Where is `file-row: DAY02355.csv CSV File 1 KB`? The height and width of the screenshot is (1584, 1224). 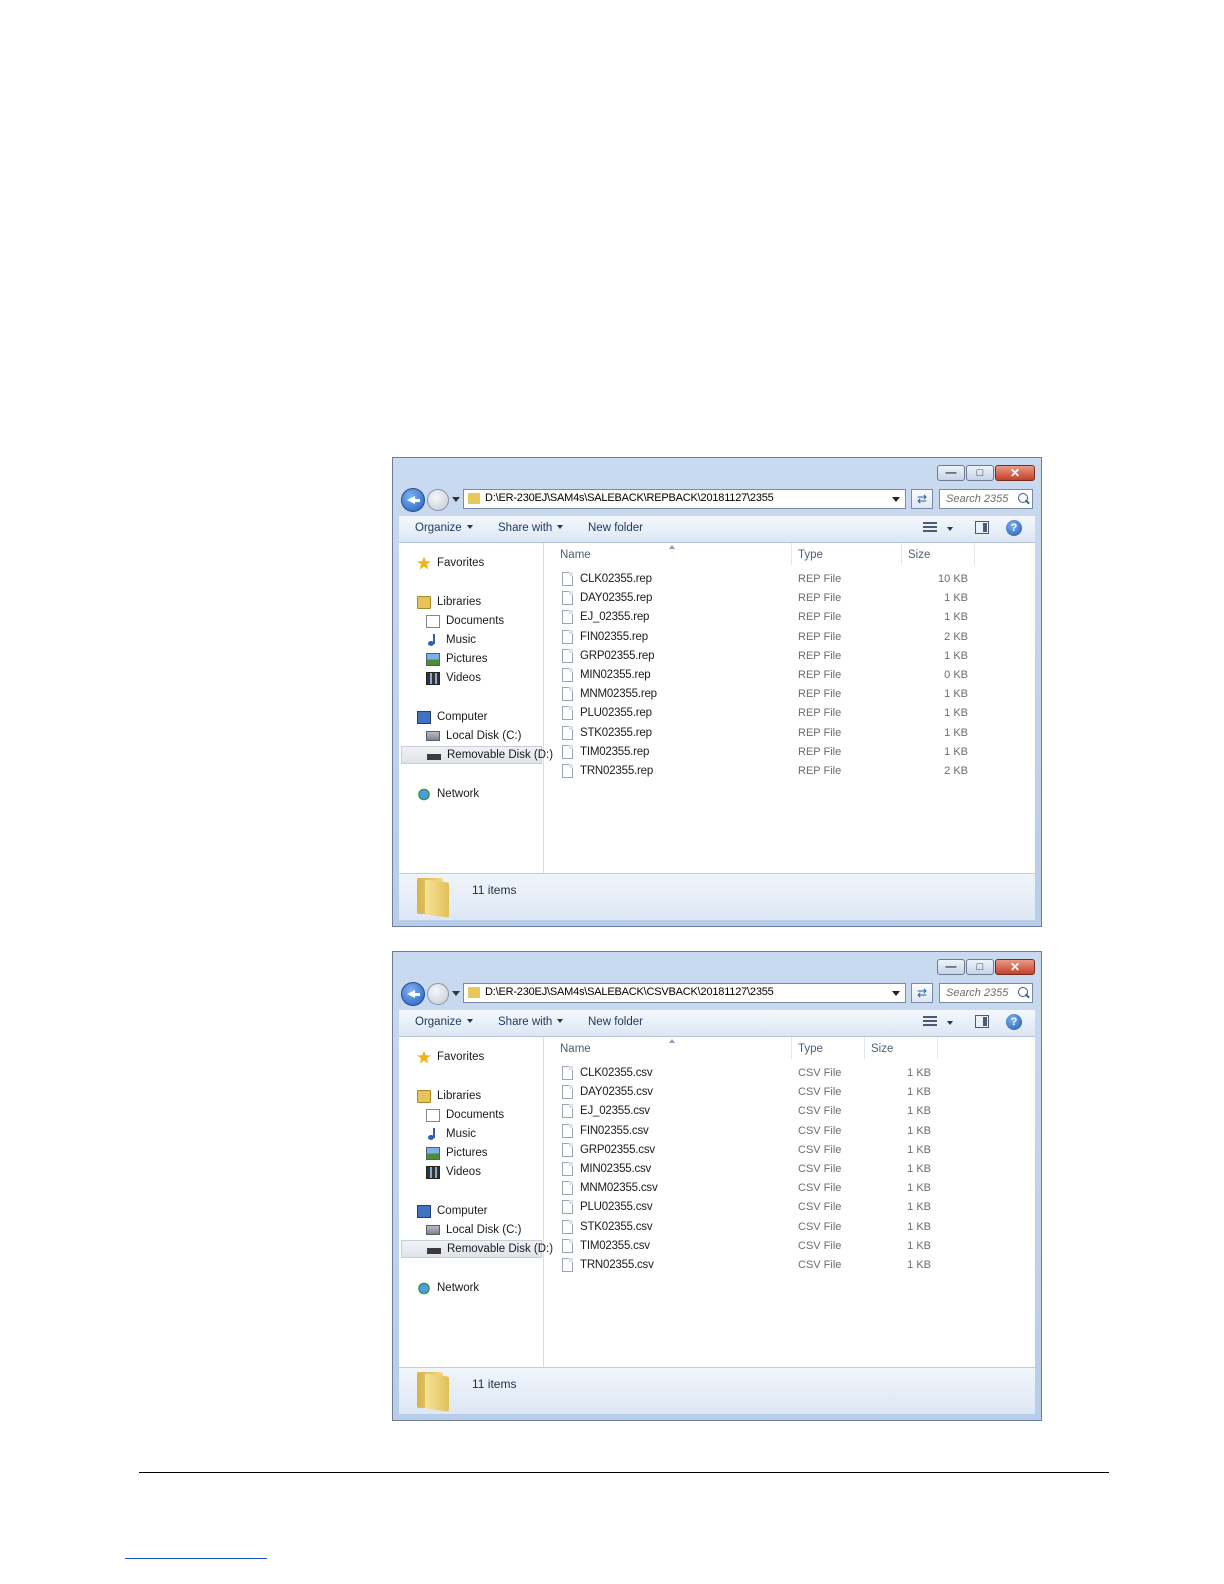
file-row: DAY02355.csv CSV File 1 KB is located at coordinates (789, 1092).